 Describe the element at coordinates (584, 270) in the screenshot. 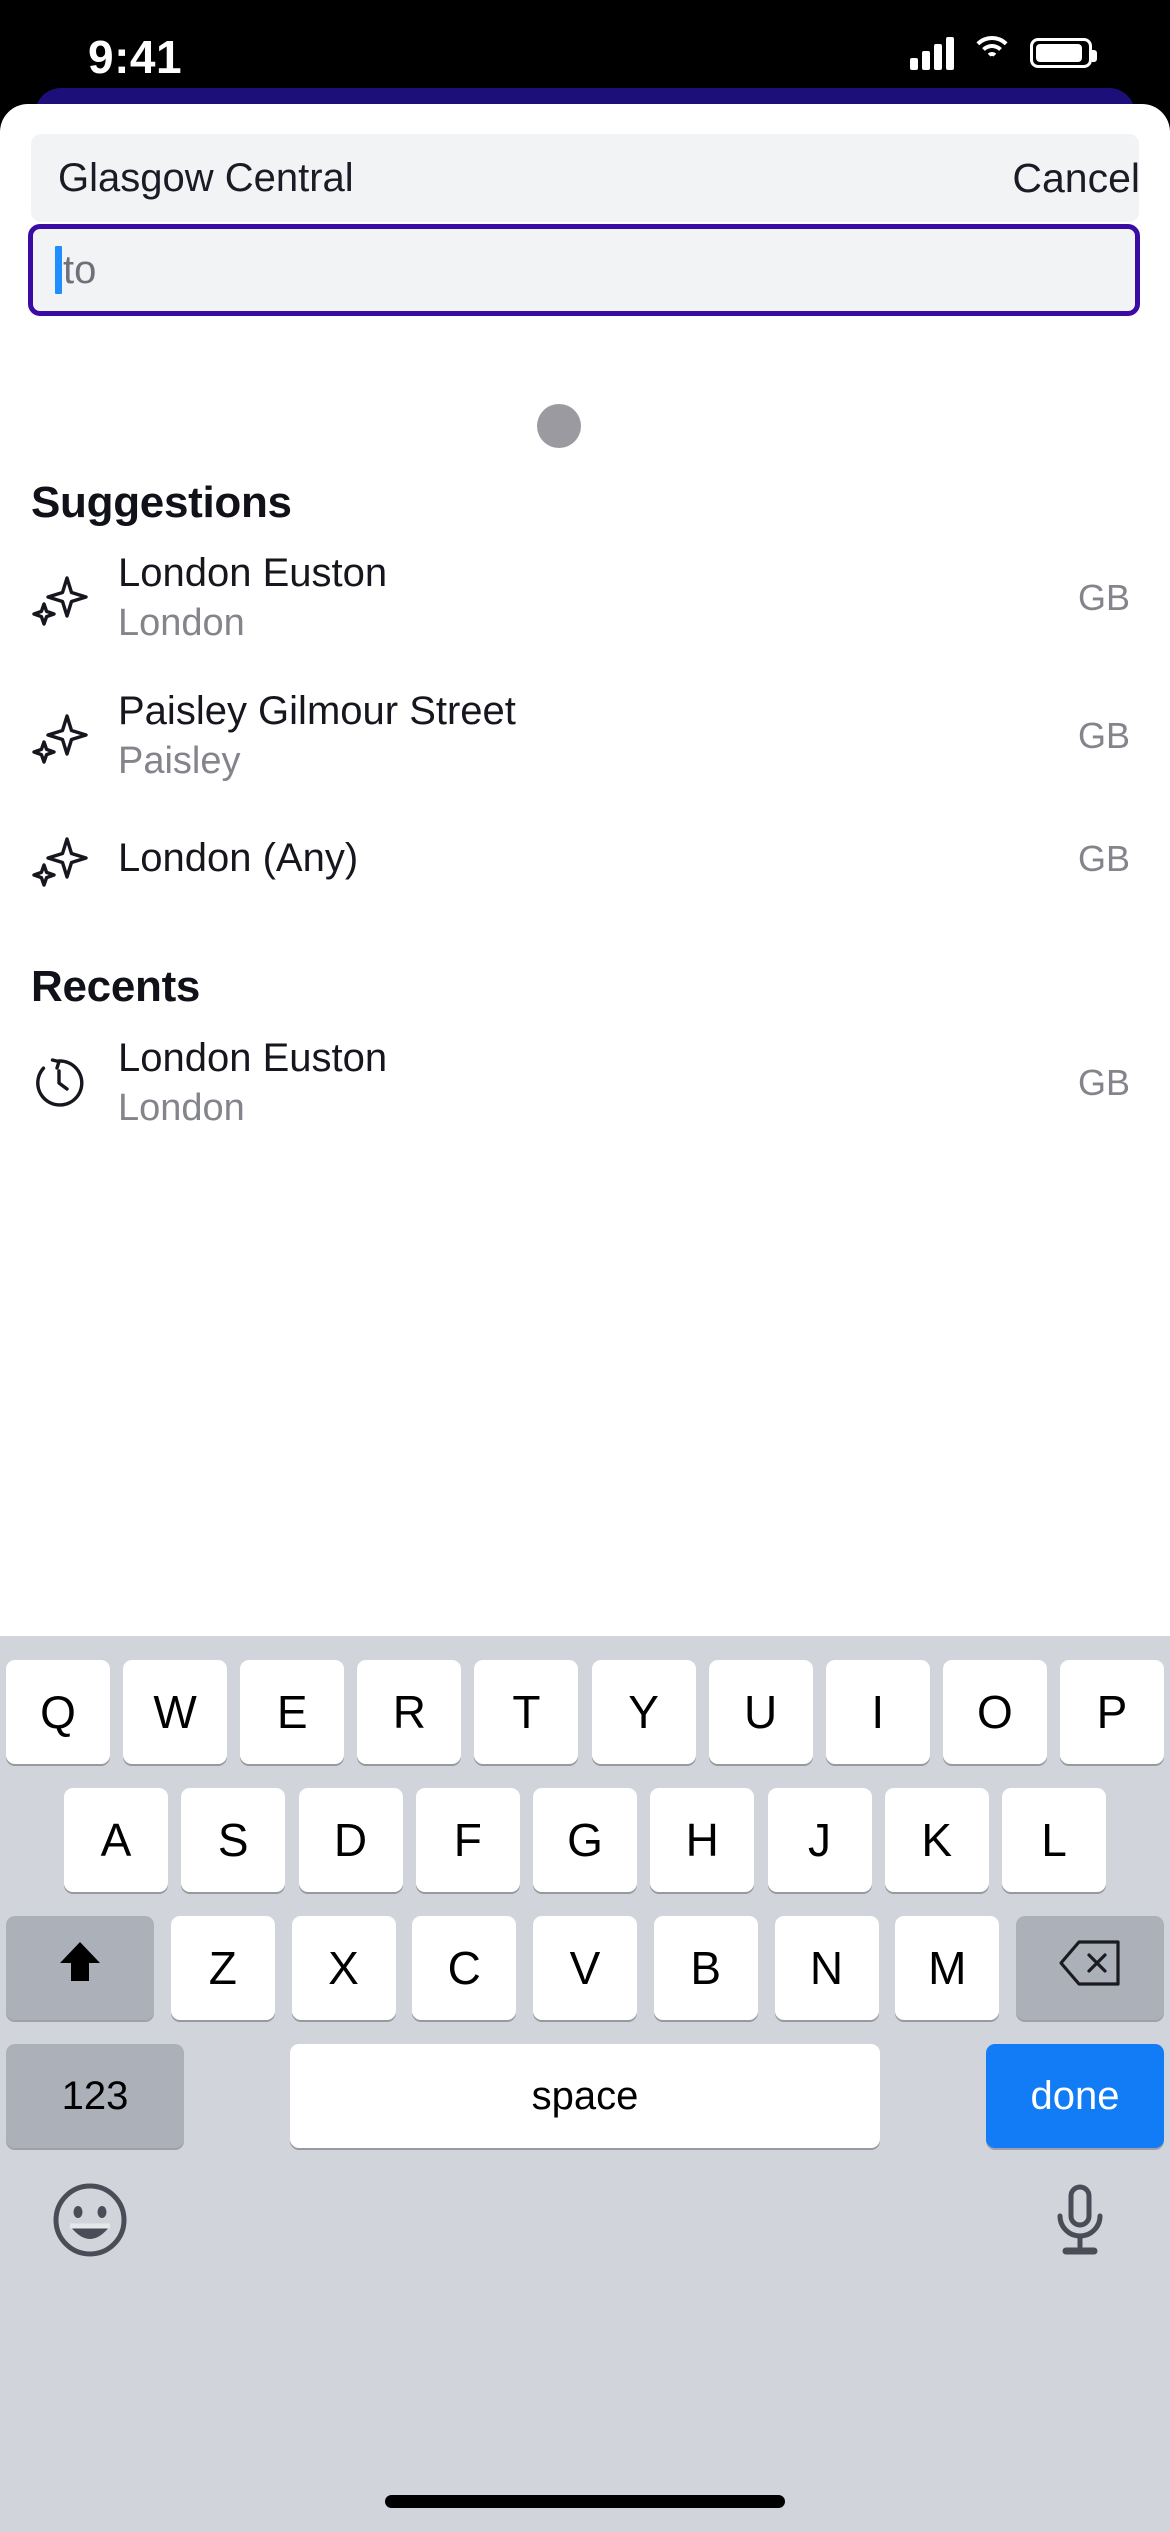

I see `destination-input: to` at that location.